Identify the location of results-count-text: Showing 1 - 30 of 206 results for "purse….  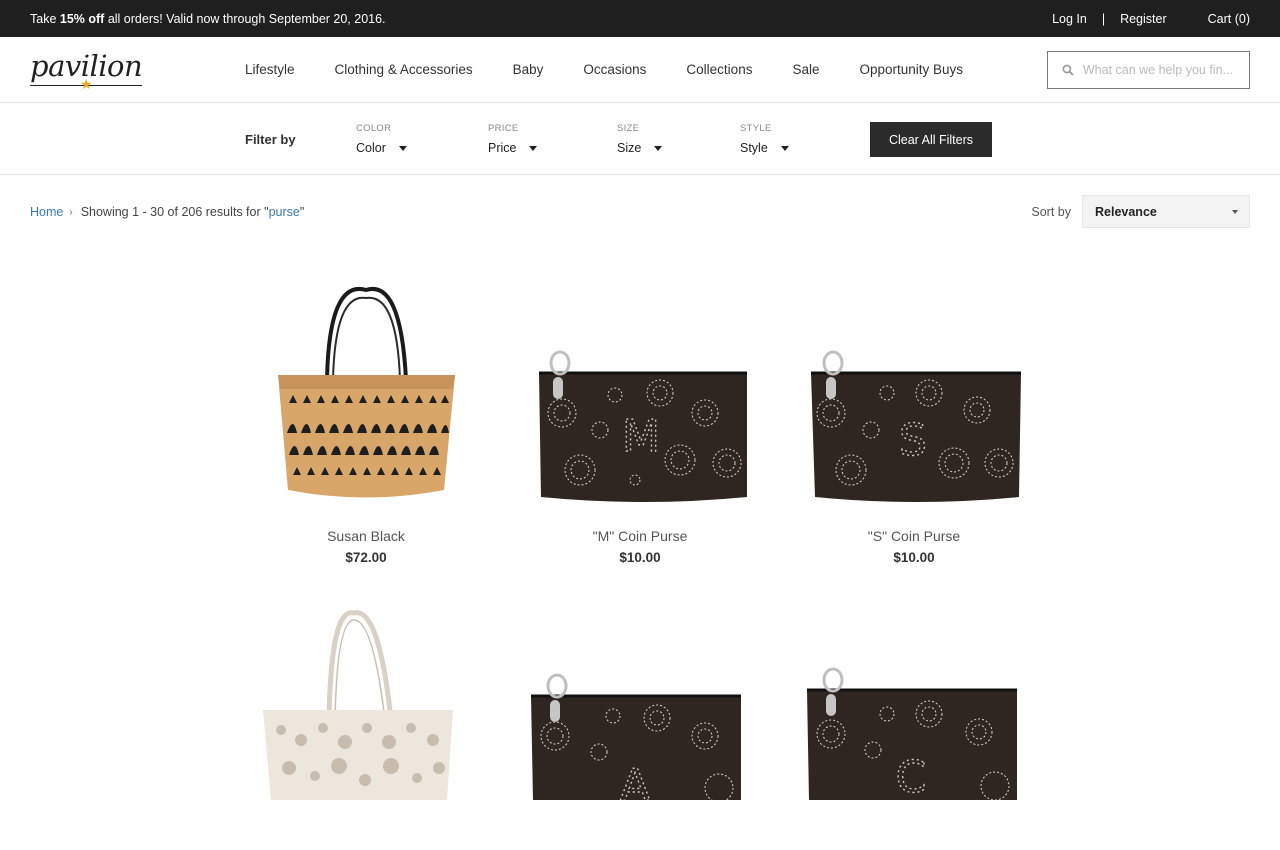
(193, 212).